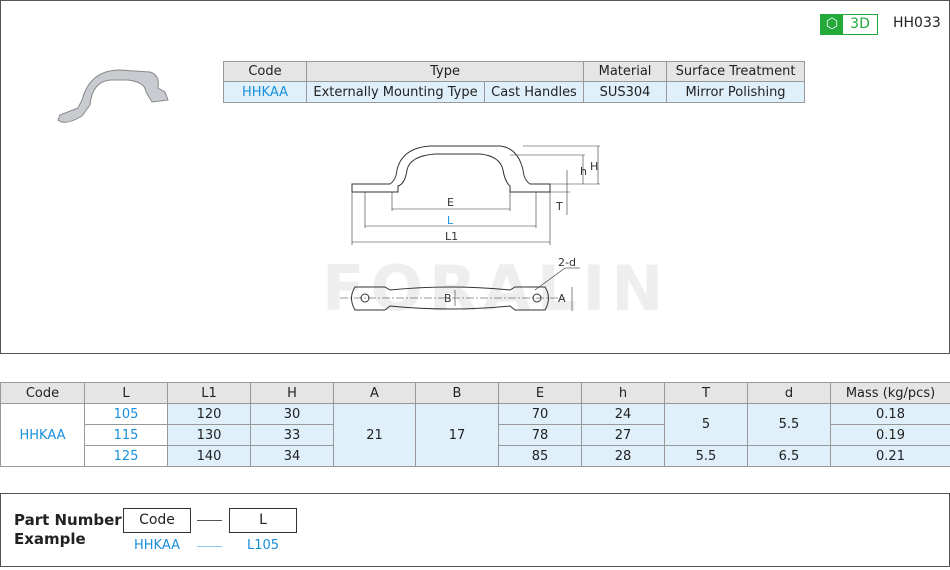 This screenshot has height=570, width=950. Describe the element at coordinates (265, 71) in the screenshot. I see `header-code: Code` at that location.